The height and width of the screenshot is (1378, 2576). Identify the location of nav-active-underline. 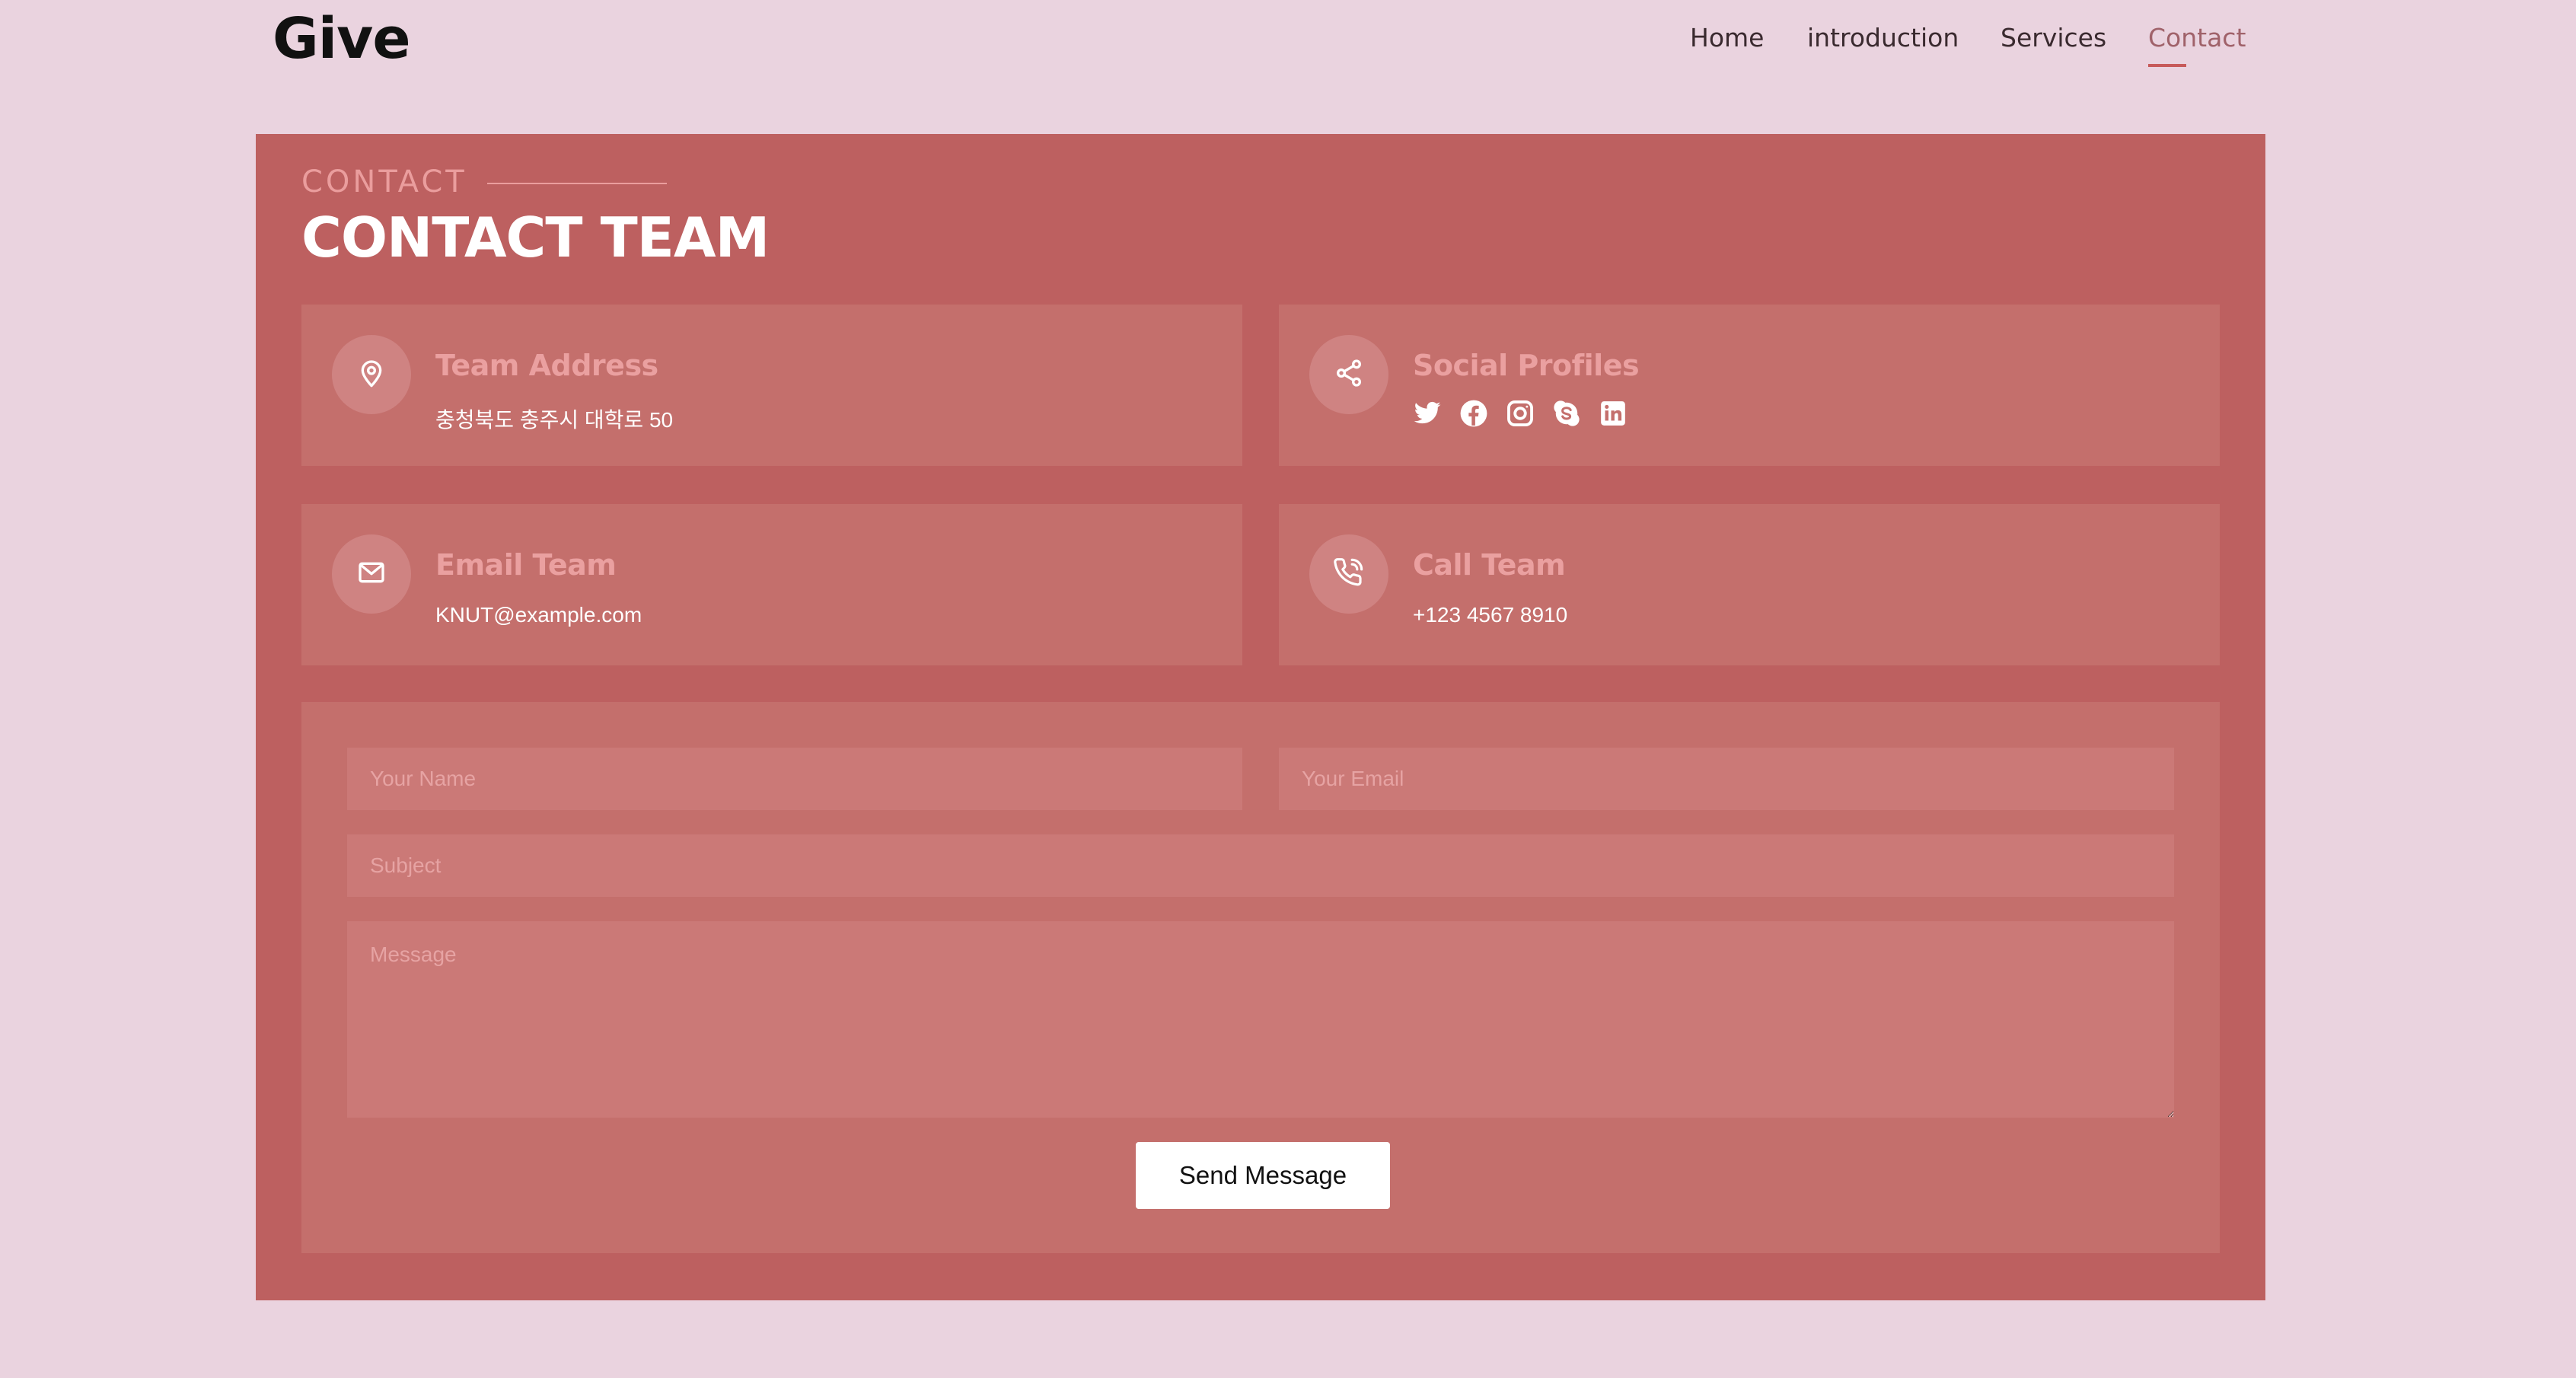
(2167, 65).